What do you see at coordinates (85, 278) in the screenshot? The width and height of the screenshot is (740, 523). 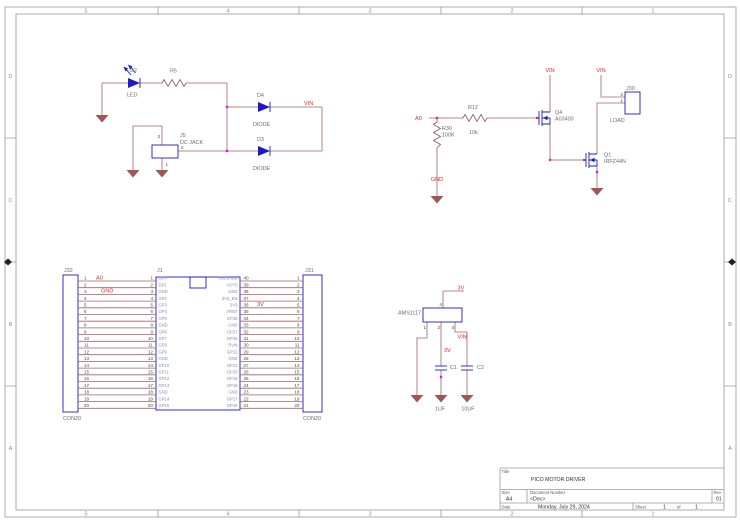 I see `j32-pin-number: 1` at bounding box center [85, 278].